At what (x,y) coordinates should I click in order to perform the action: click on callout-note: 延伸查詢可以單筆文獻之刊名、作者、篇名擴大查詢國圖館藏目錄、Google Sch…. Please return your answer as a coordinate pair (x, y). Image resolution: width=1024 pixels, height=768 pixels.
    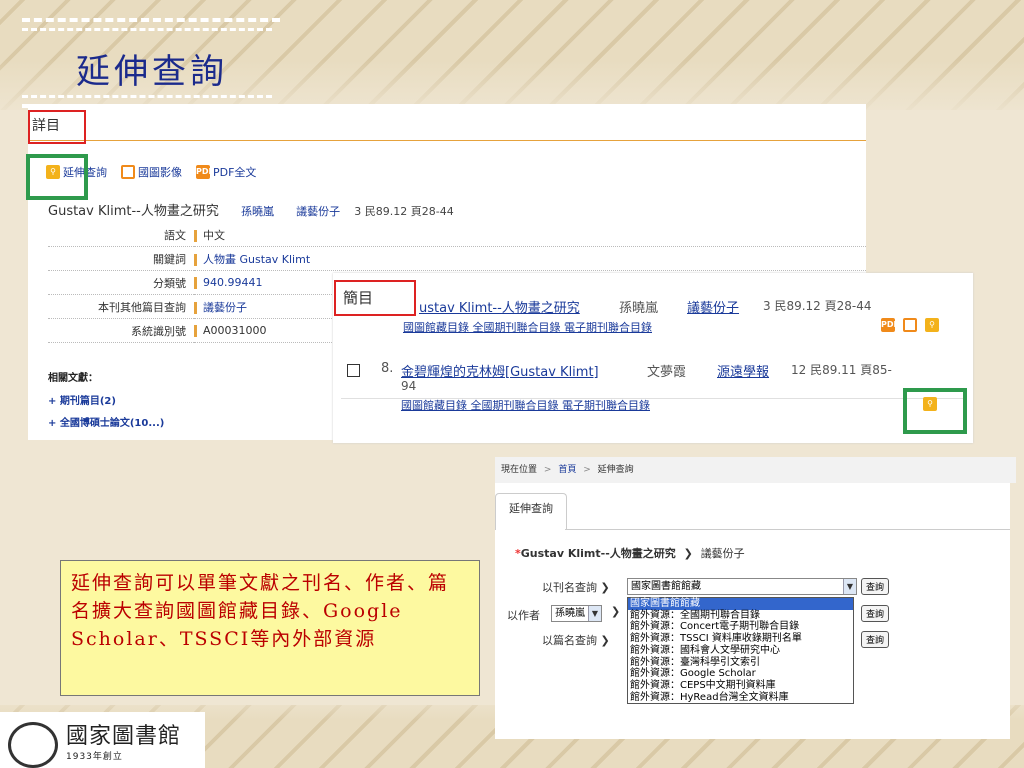
    Looking at the image, I should click on (270, 628).